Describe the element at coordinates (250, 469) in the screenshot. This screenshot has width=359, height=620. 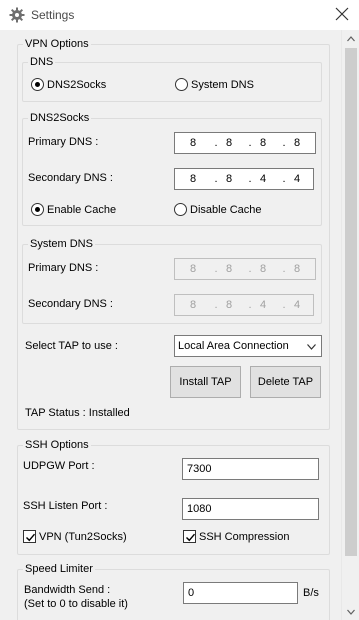
I see `udpgw-port-input: 7300` at that location.